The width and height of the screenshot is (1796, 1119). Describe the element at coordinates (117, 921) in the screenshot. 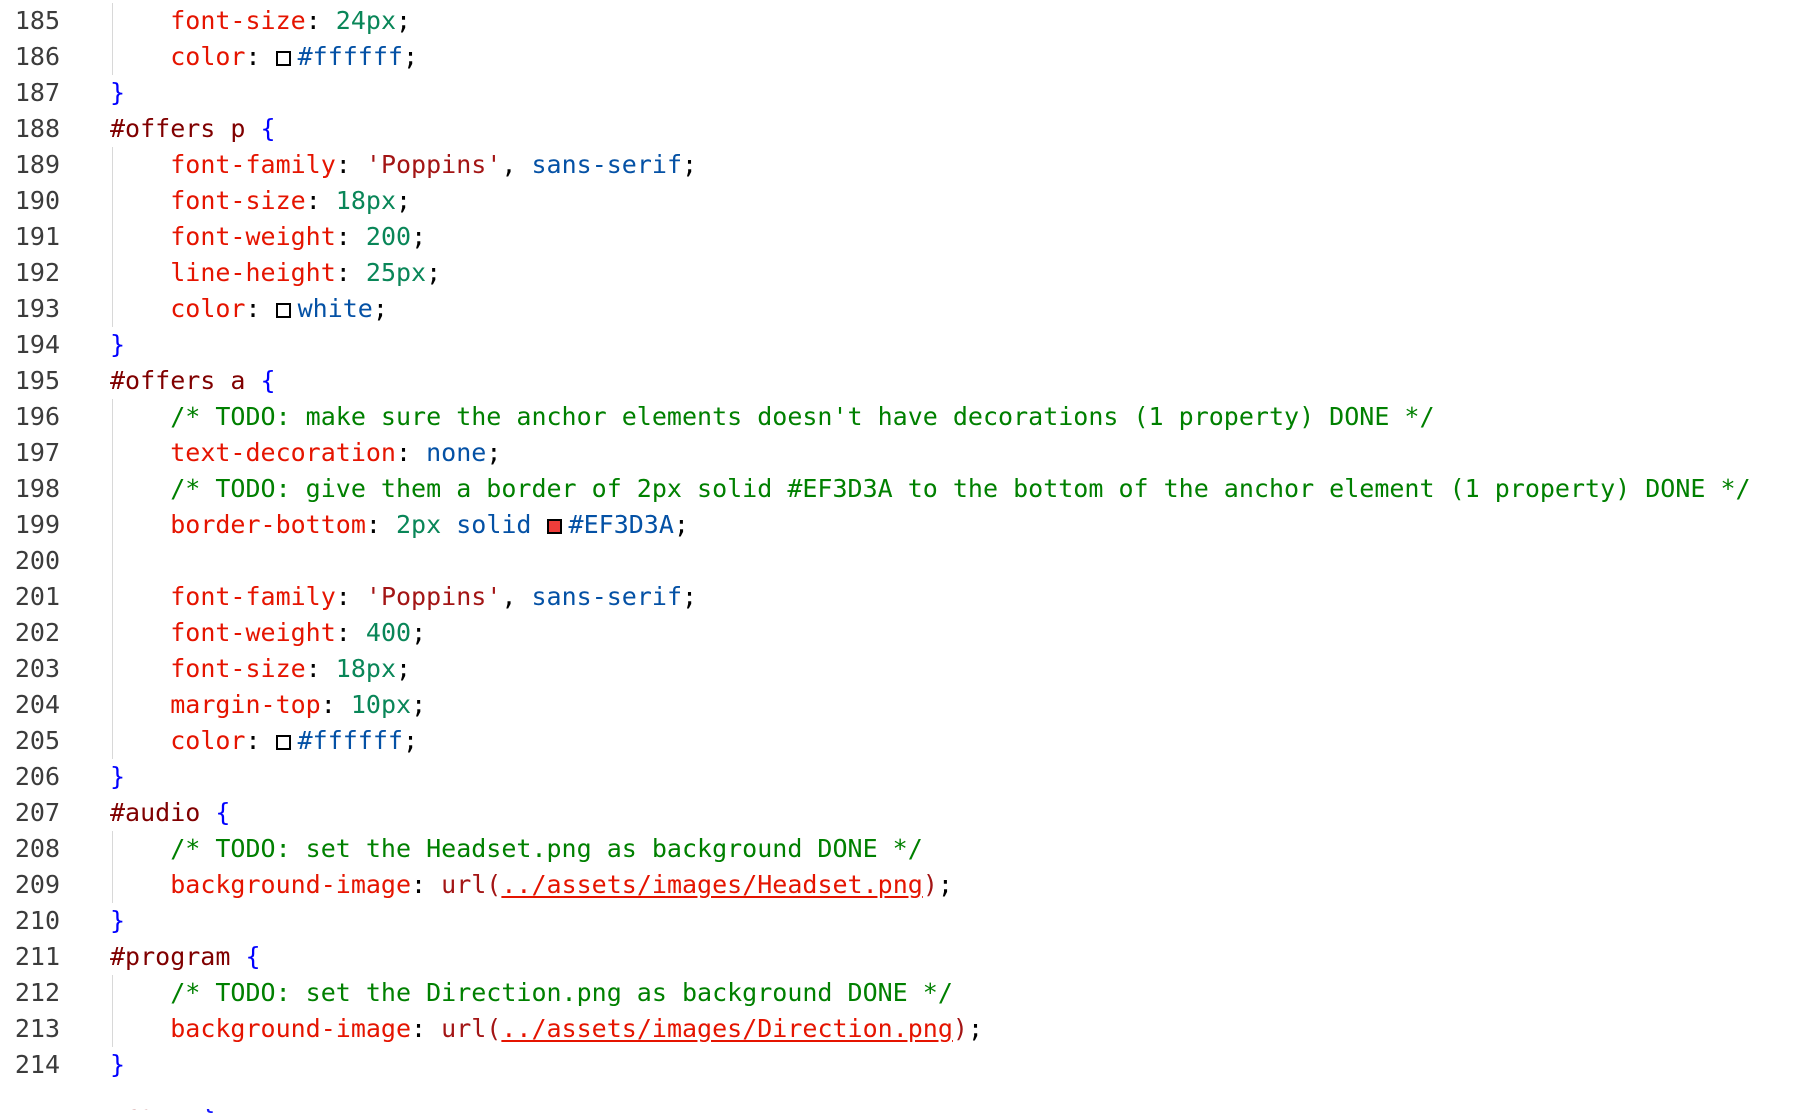

I see `code-text: }` at that location.